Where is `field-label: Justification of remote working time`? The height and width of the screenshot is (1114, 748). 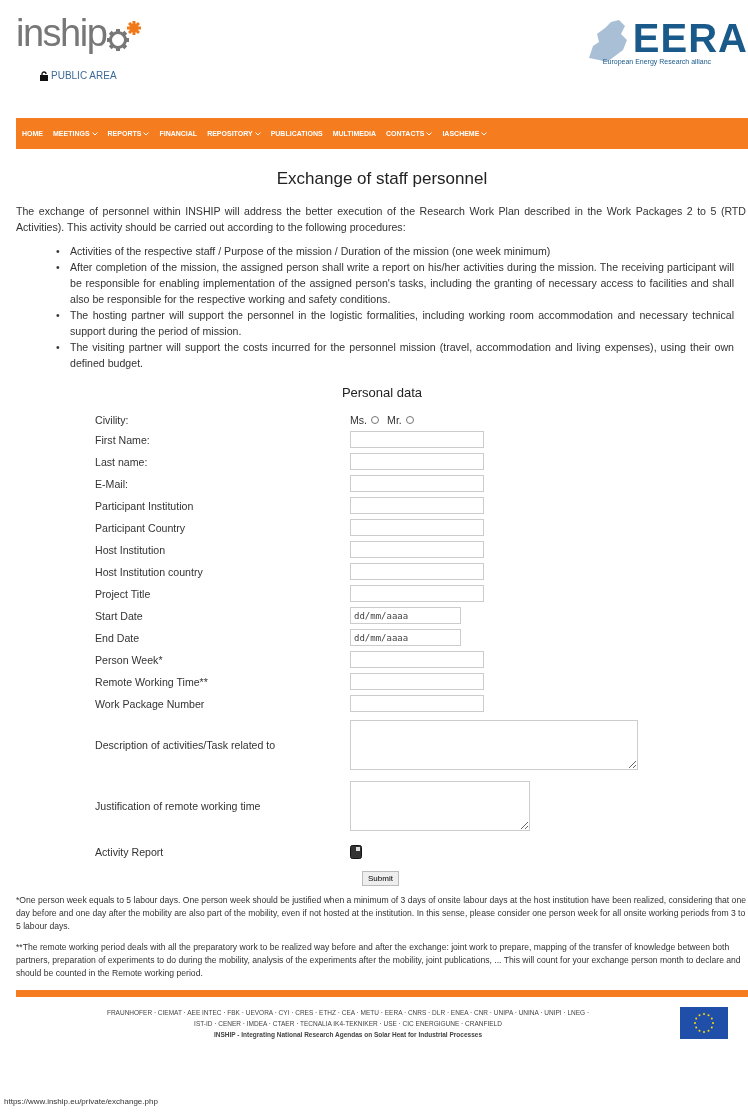 field-label: Justification of remote working time is located at coordinates (178, 806).